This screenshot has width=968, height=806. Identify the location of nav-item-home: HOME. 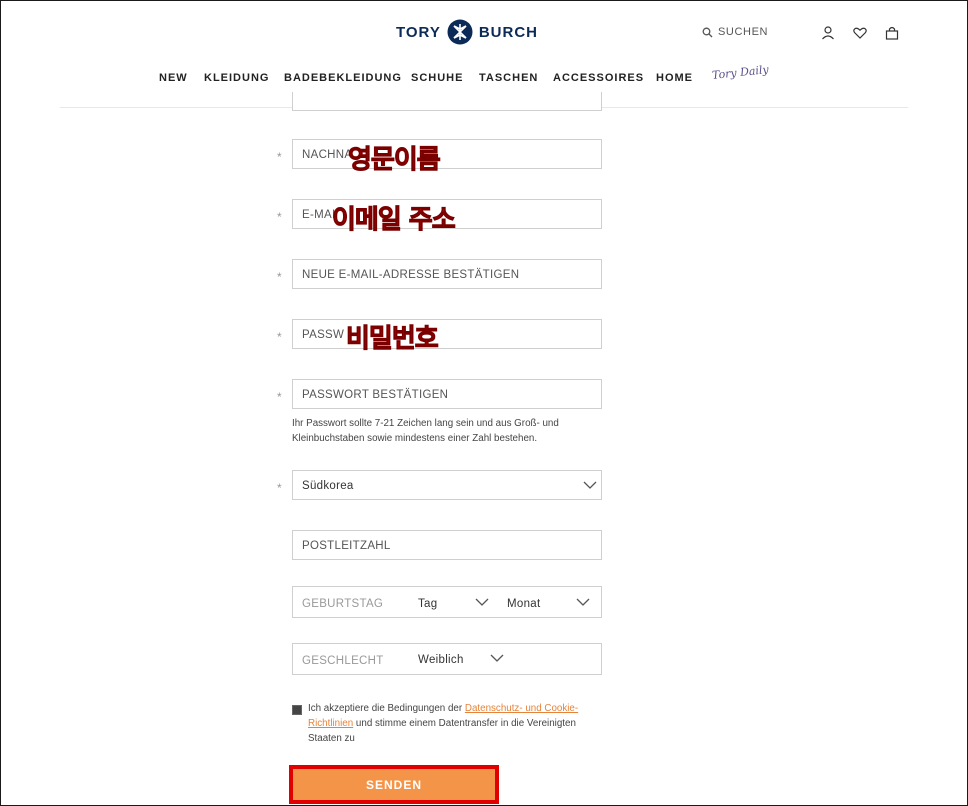
(674, 78).